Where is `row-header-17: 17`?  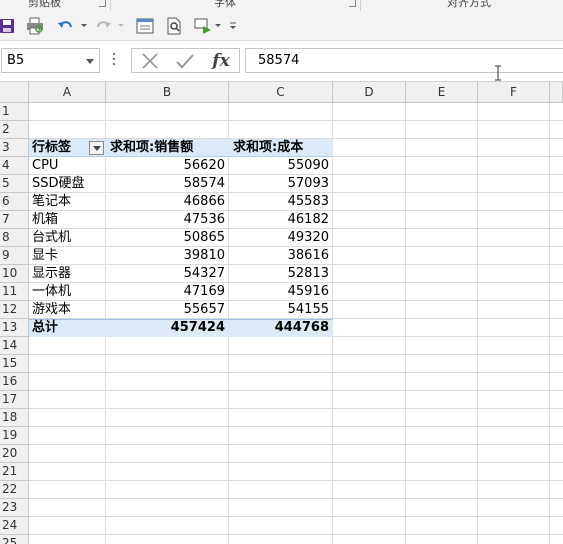
row-header-17: 17 is located at coordinates (14, 400).